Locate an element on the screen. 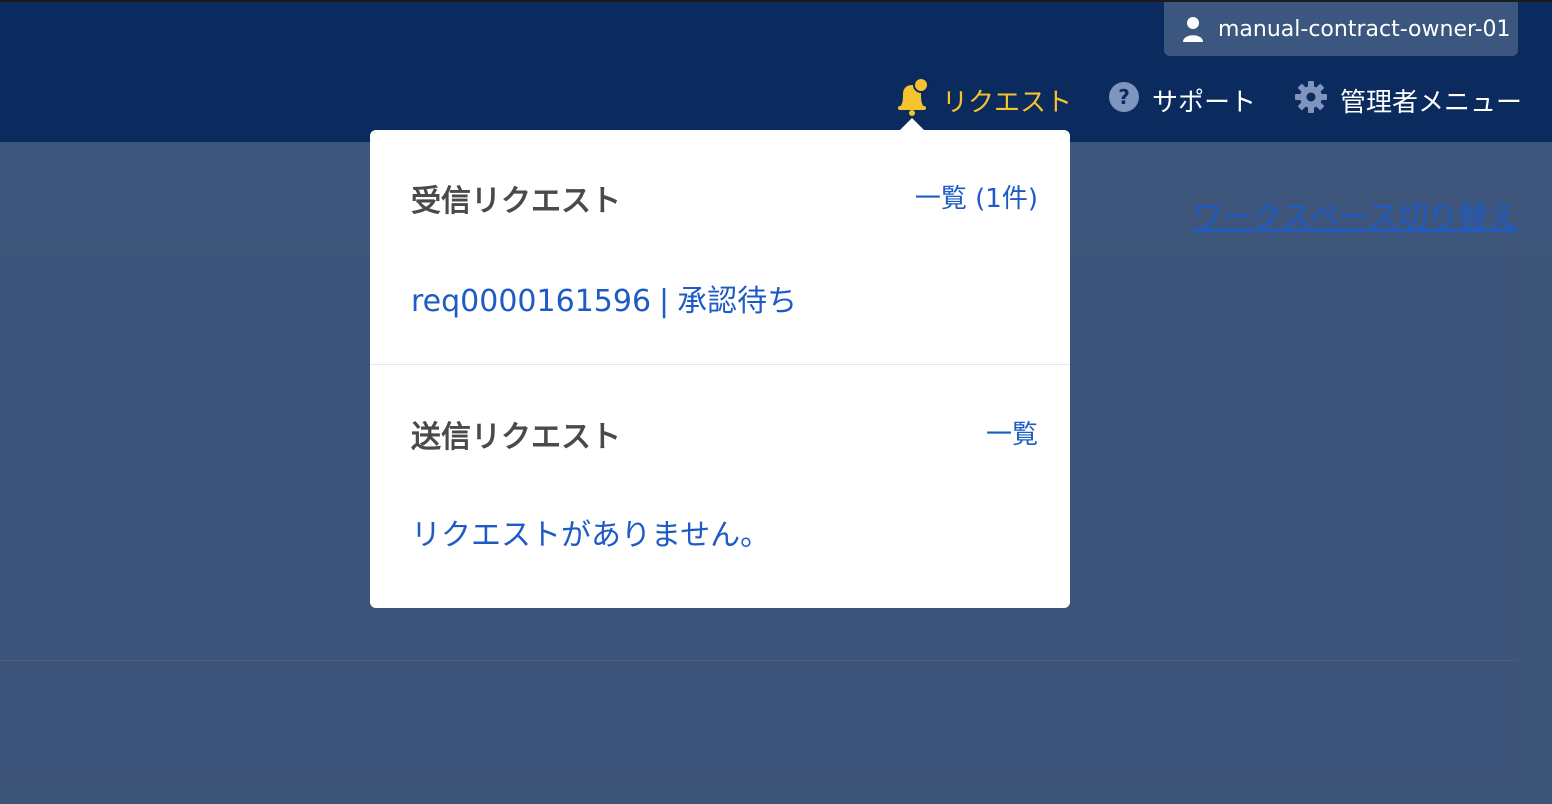 This screenshot has height=804, width=1552. section-divider is located at coordinates (720, 364).